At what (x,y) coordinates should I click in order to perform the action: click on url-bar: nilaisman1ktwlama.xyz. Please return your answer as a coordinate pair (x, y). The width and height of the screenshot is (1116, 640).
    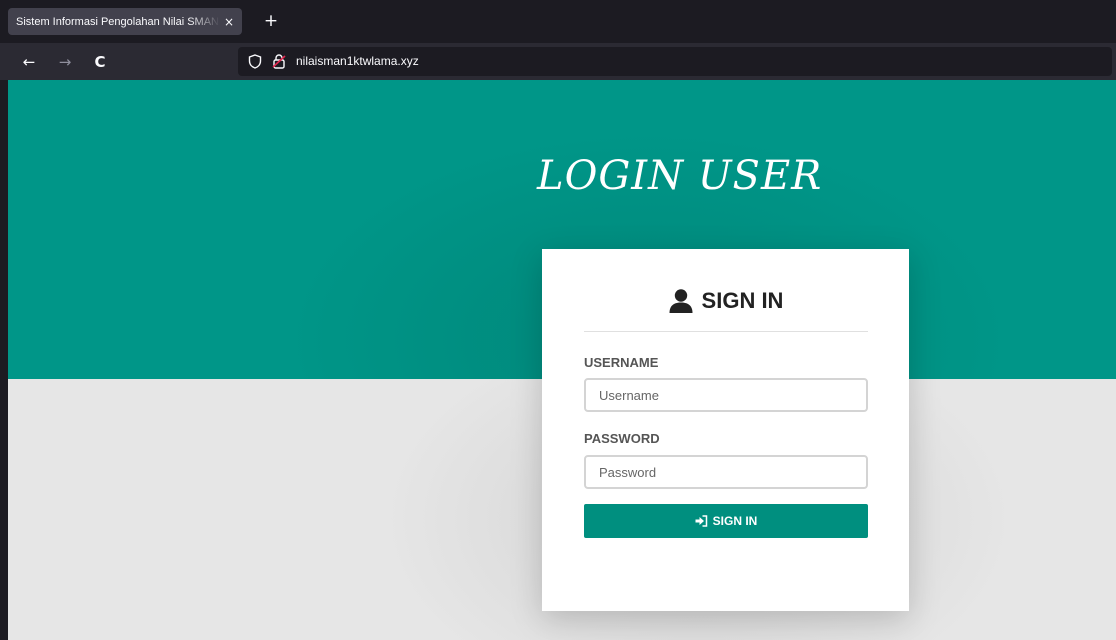
    Looking at the image, I should click on (675, 61).